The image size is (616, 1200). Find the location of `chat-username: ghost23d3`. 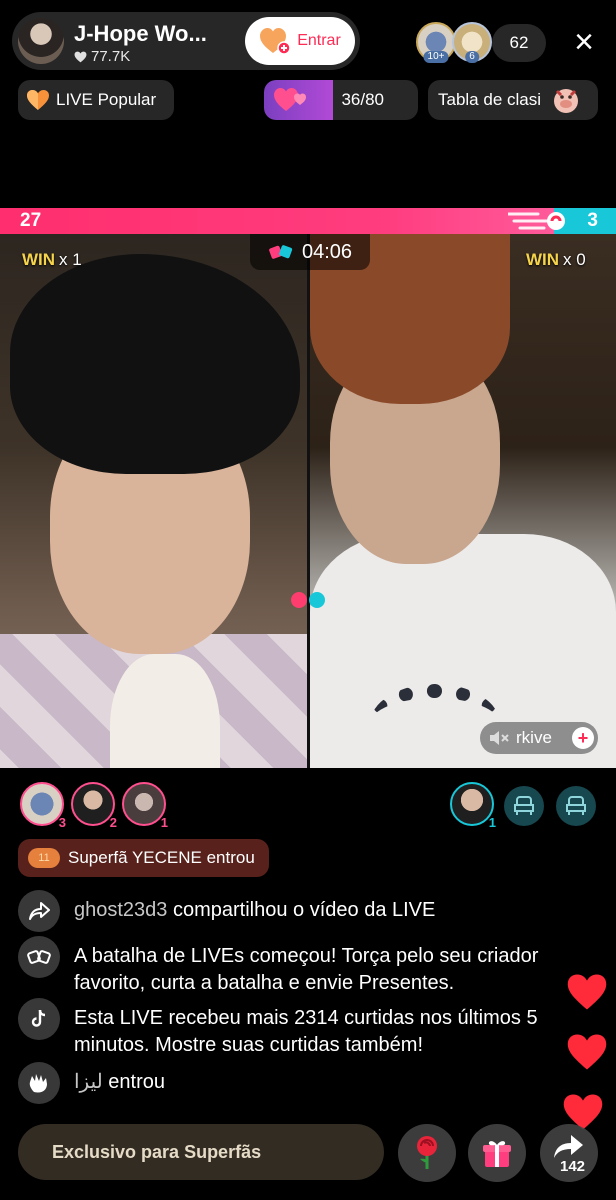

chat-username: ghost23d3 is located at coordinates (120, 910).